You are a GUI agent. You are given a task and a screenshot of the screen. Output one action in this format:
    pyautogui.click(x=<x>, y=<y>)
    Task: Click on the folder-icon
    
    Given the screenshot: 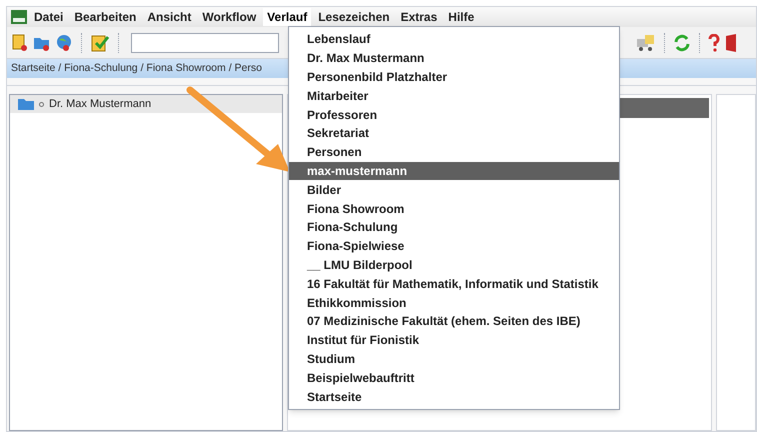 What is the action you would take?
    pyautogui.click(x=26, y=104)
    